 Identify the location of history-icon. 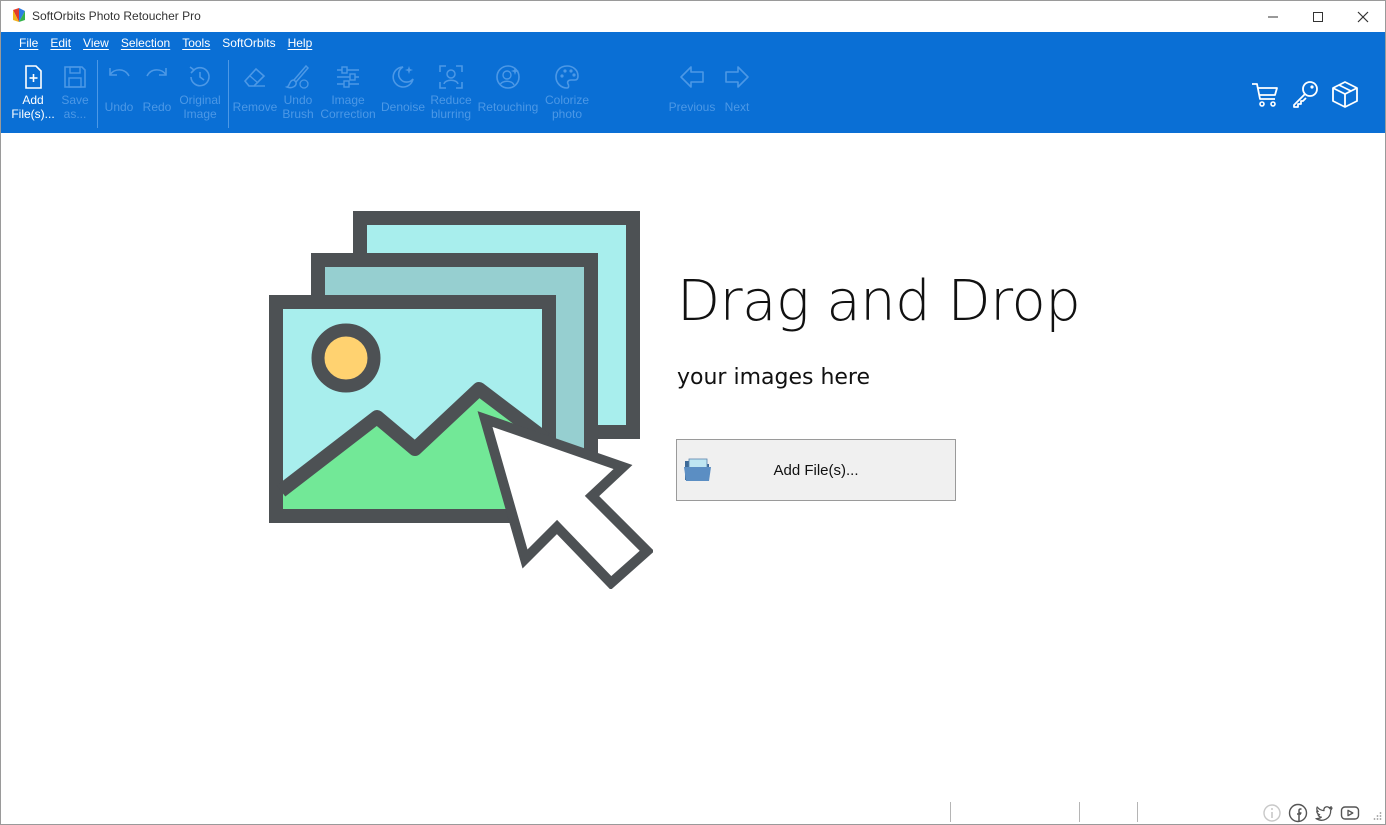
(199, 76).